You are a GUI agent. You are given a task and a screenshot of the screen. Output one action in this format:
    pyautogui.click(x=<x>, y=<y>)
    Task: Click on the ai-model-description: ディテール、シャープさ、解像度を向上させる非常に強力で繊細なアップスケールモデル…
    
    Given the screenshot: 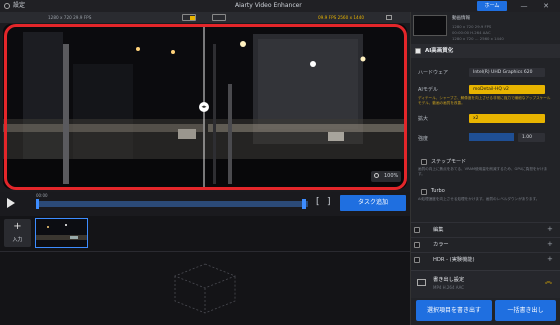 What is the action you would take?
    pyautogui.click(x=484, y=100)
    